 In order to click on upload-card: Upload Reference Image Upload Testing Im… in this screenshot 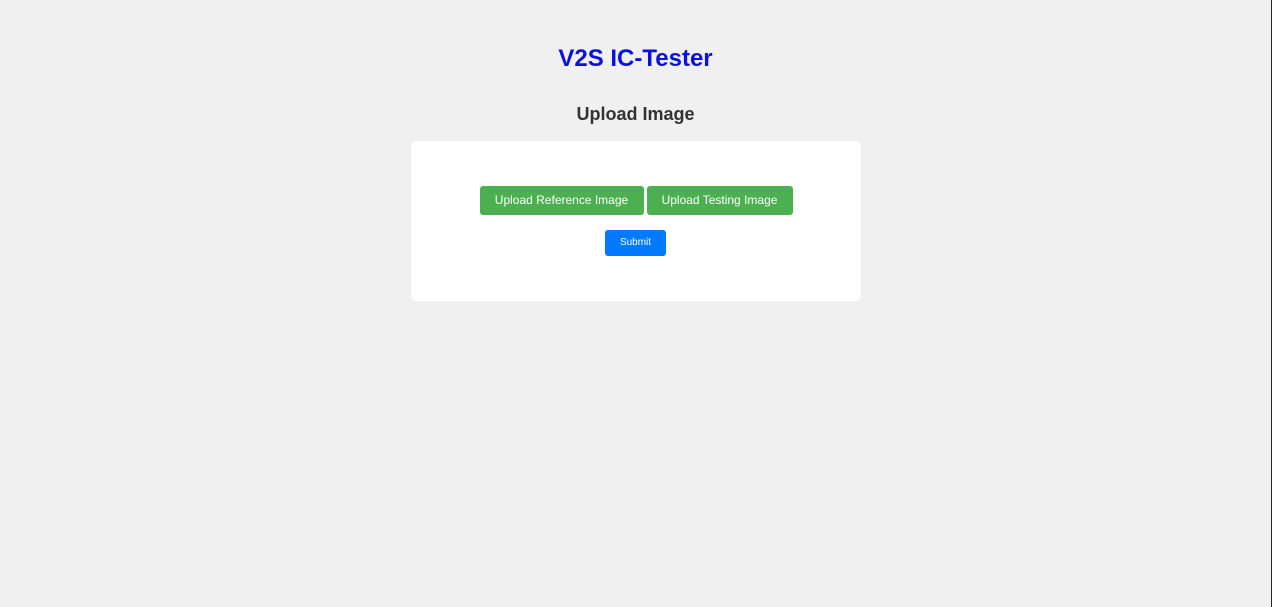, I will do `click(636, 221)`.